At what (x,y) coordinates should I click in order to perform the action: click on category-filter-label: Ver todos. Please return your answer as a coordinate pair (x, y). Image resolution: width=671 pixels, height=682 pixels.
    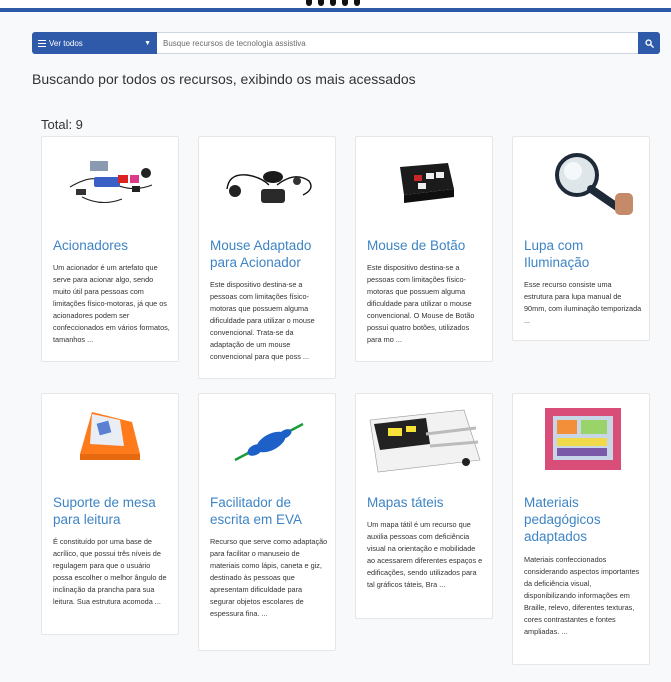
    Looking at the image, I should click on (66, 43).